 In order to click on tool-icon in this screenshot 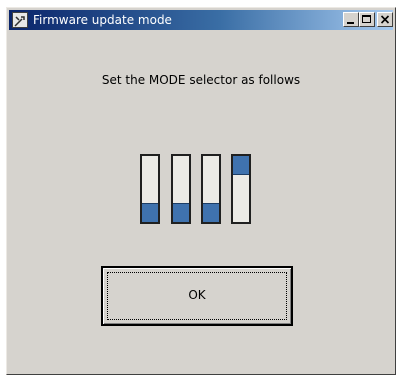, I will do `click(19, 21)`.